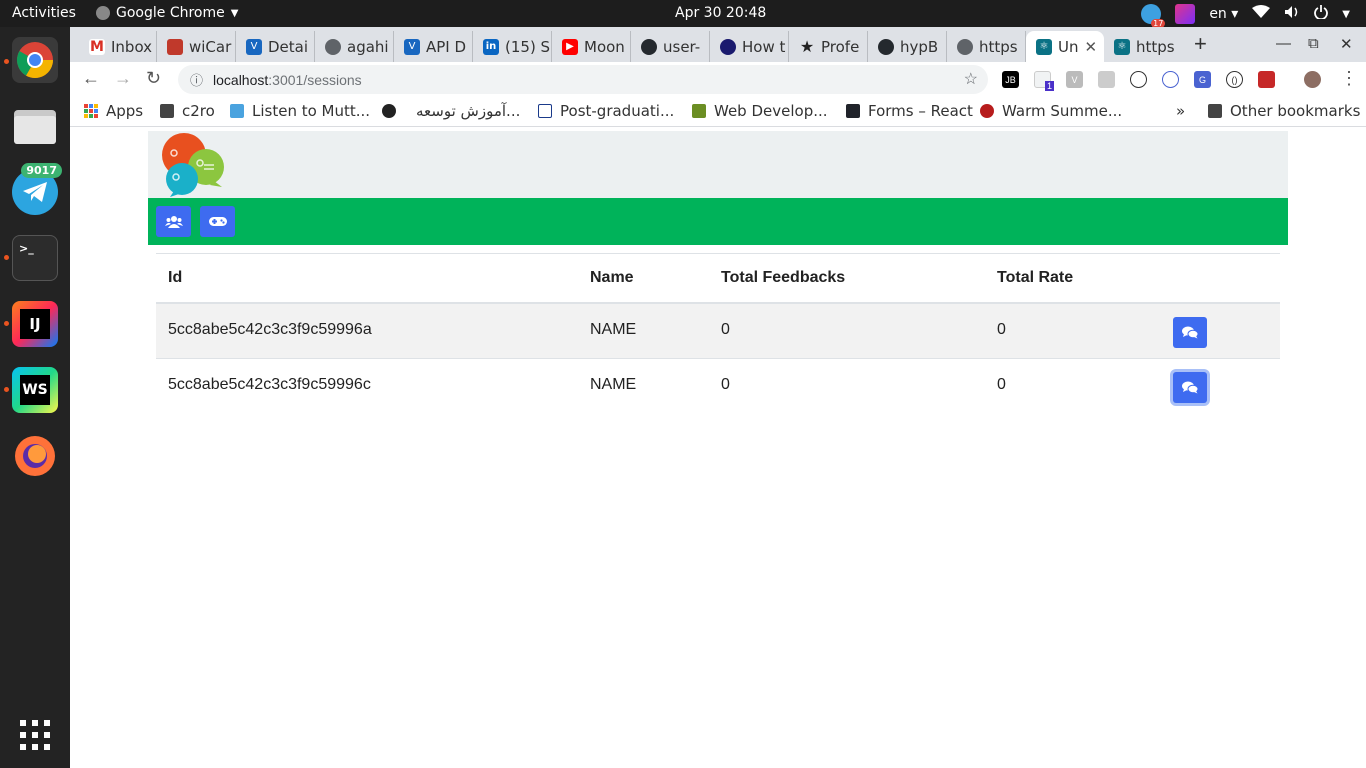  What do you see at coordinates (1200, 44) in the screenshot?
I see `new-tab-button: +` at bounding box center [1200, 44].